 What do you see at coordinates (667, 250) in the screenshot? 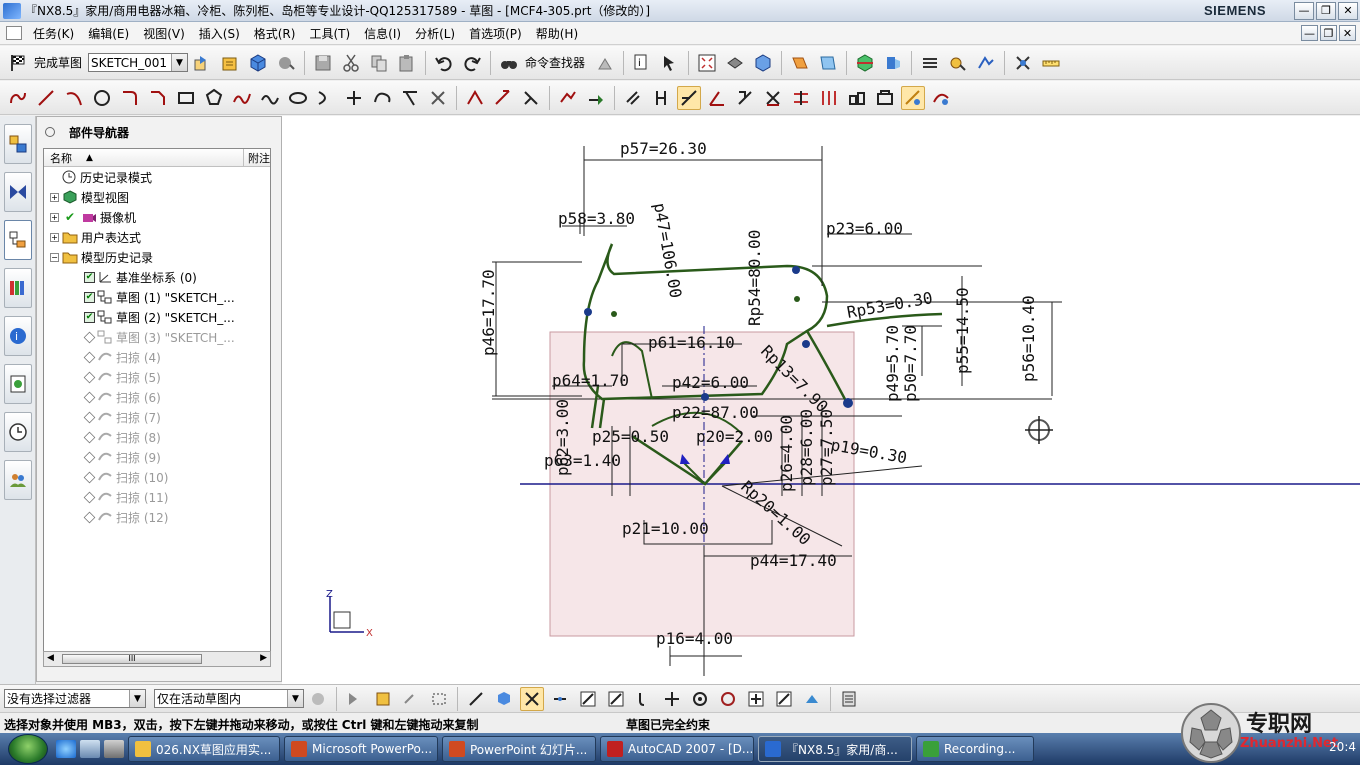
I see `dimension-p47: p47=106.00` at bounding box center [667, 250].